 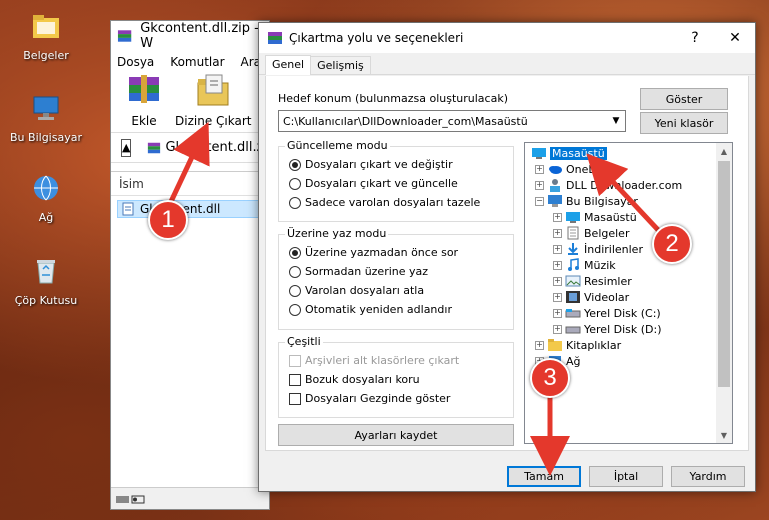 I want to click on step-1-badge: 1, so click(x=168, y=220).